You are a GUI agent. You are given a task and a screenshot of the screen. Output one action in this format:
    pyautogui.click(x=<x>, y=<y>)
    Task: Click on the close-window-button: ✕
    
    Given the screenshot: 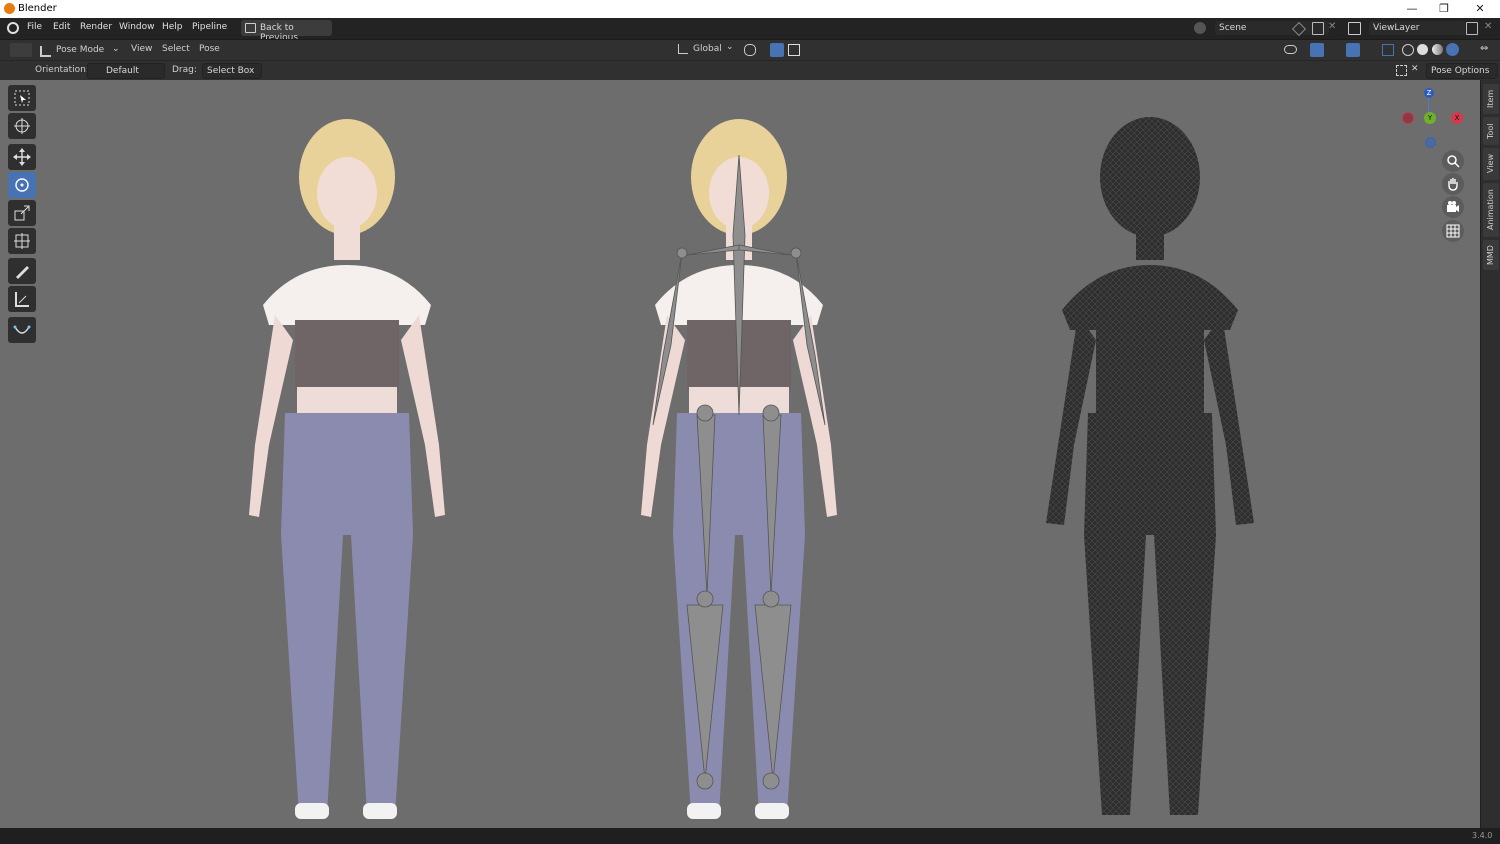 What is the action you would take?
    pyautogui.click(x=1480, y=9)
    